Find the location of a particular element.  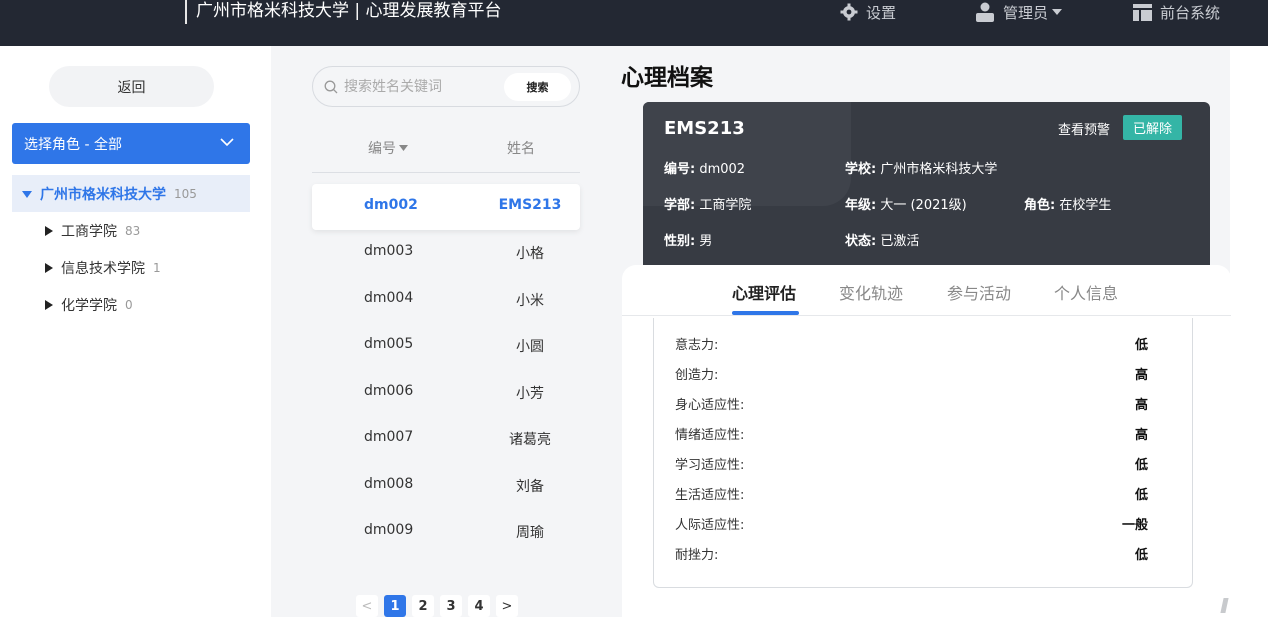

tab-evaluation: 心理评估 is located at coordinates (764, 292).